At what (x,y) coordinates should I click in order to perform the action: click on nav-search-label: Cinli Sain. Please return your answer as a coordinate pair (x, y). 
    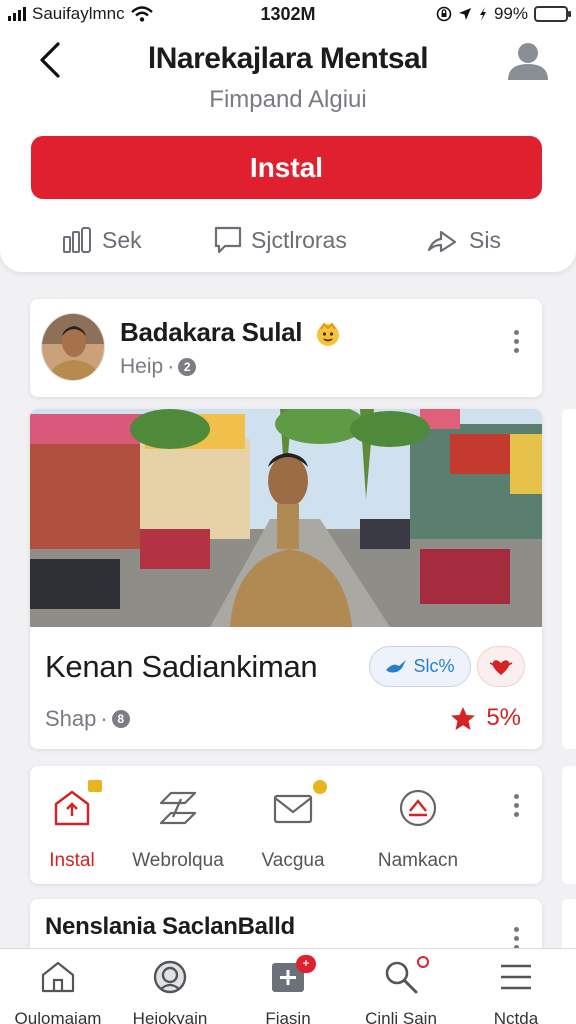
    Looking at the image, I should click on (401, 1016).